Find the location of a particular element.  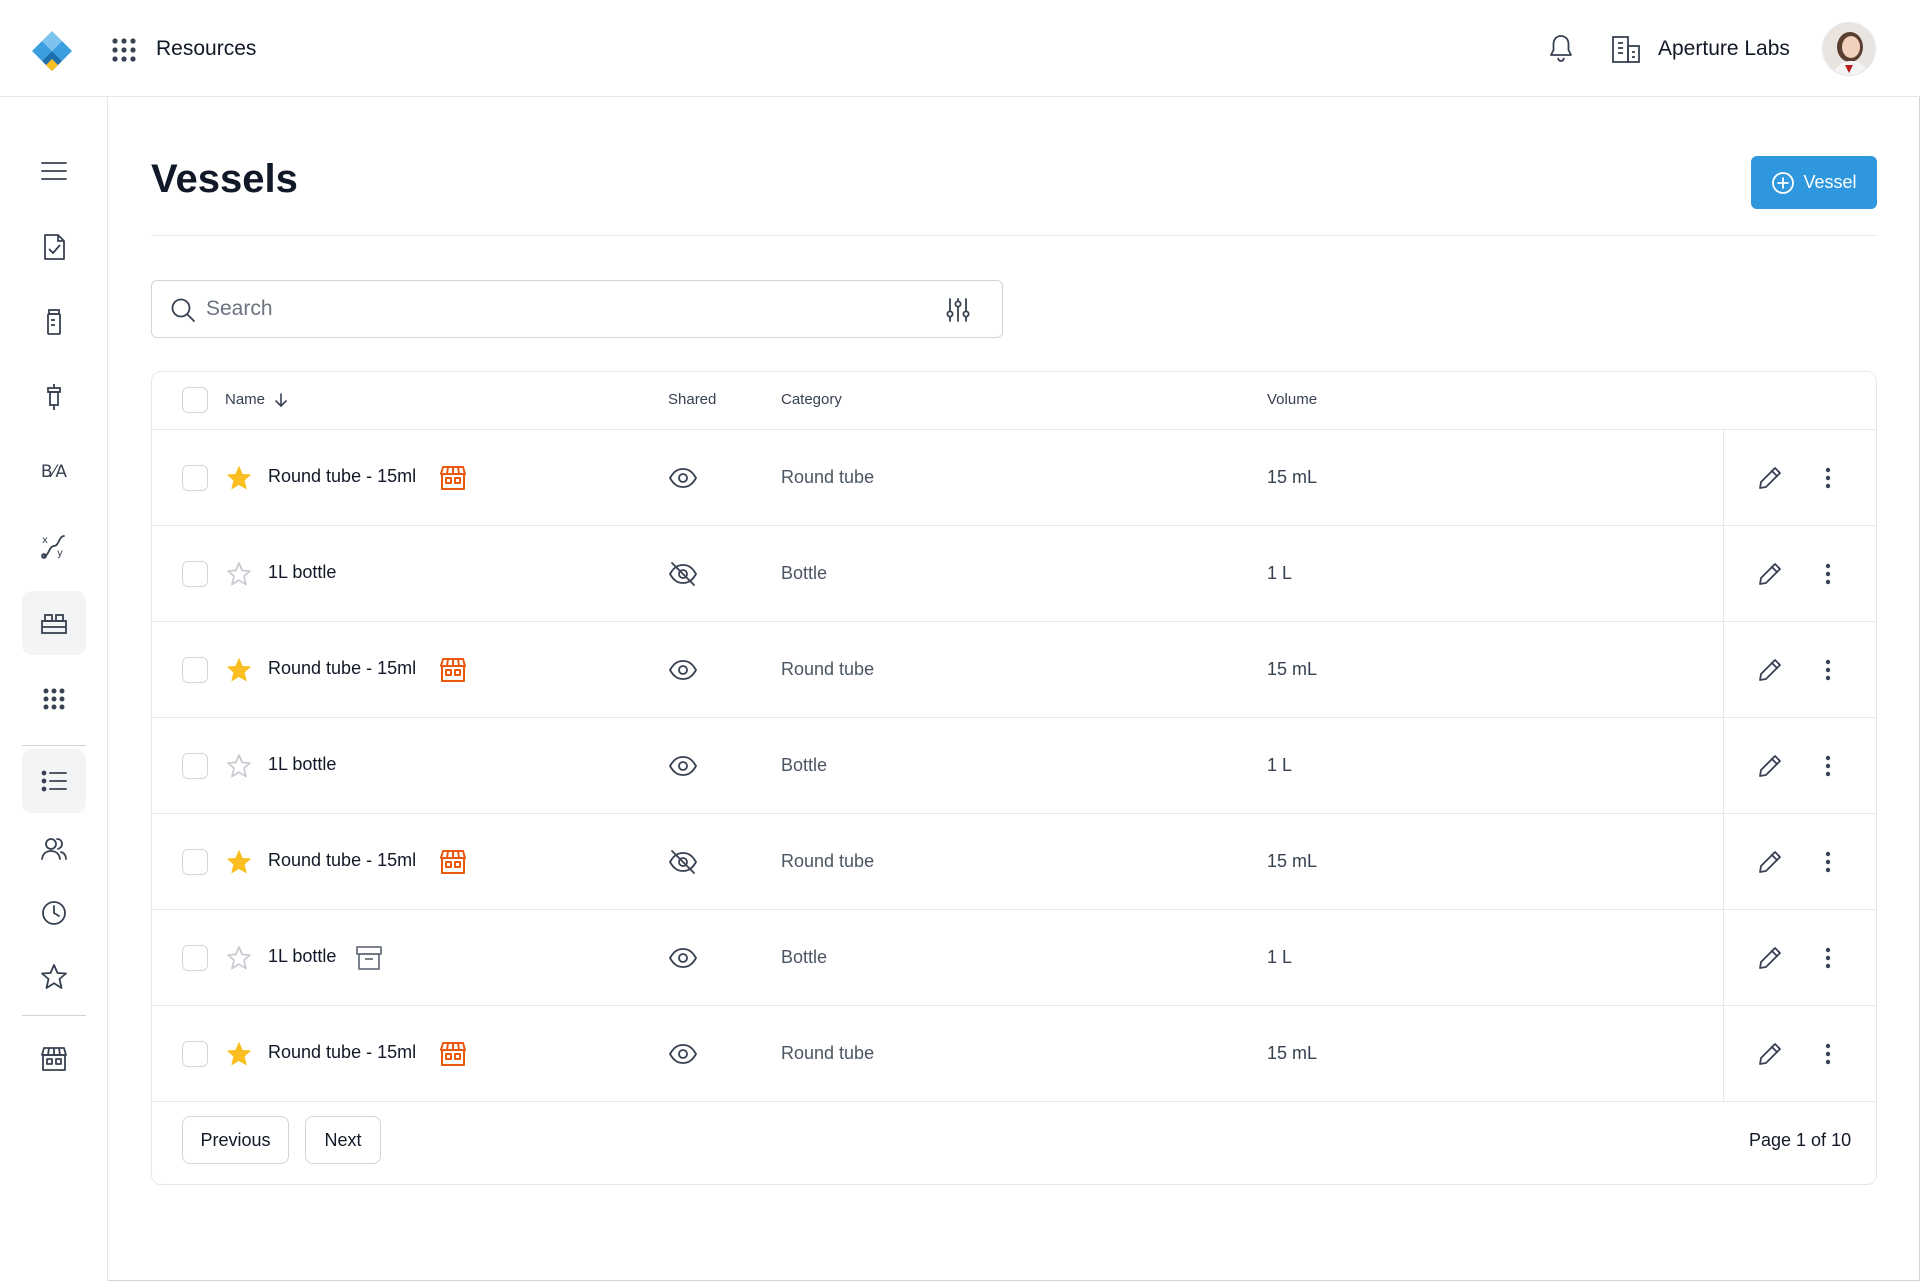

search-input is located at coordinates (556, 309).